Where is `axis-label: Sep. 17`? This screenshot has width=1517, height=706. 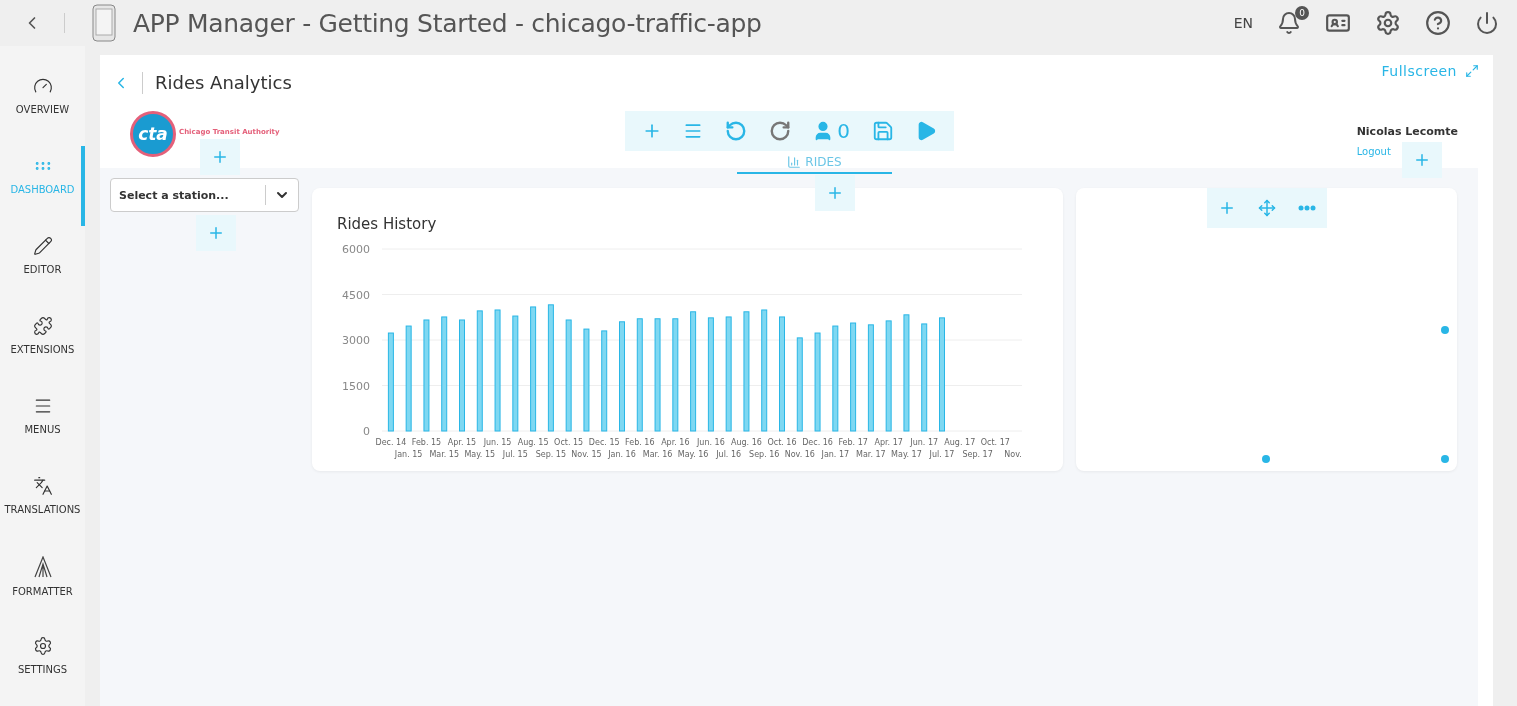 axis-label: Sep. 17 is located at coordinates (977, 454).